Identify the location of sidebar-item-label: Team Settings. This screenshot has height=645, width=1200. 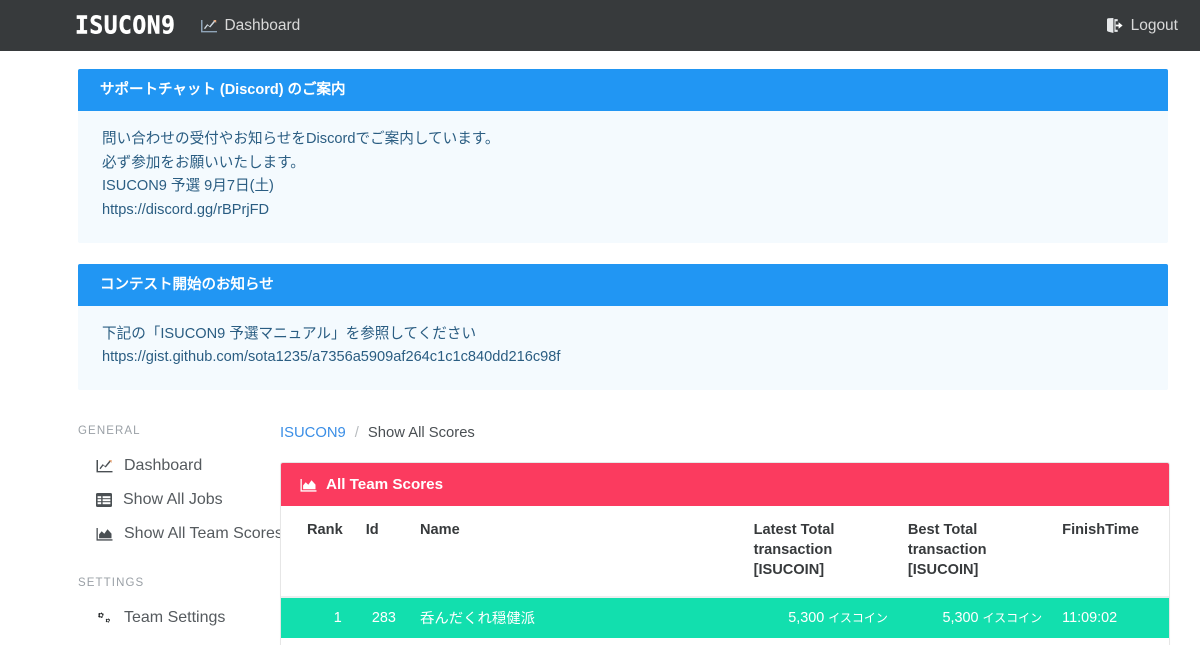
(175, 618).